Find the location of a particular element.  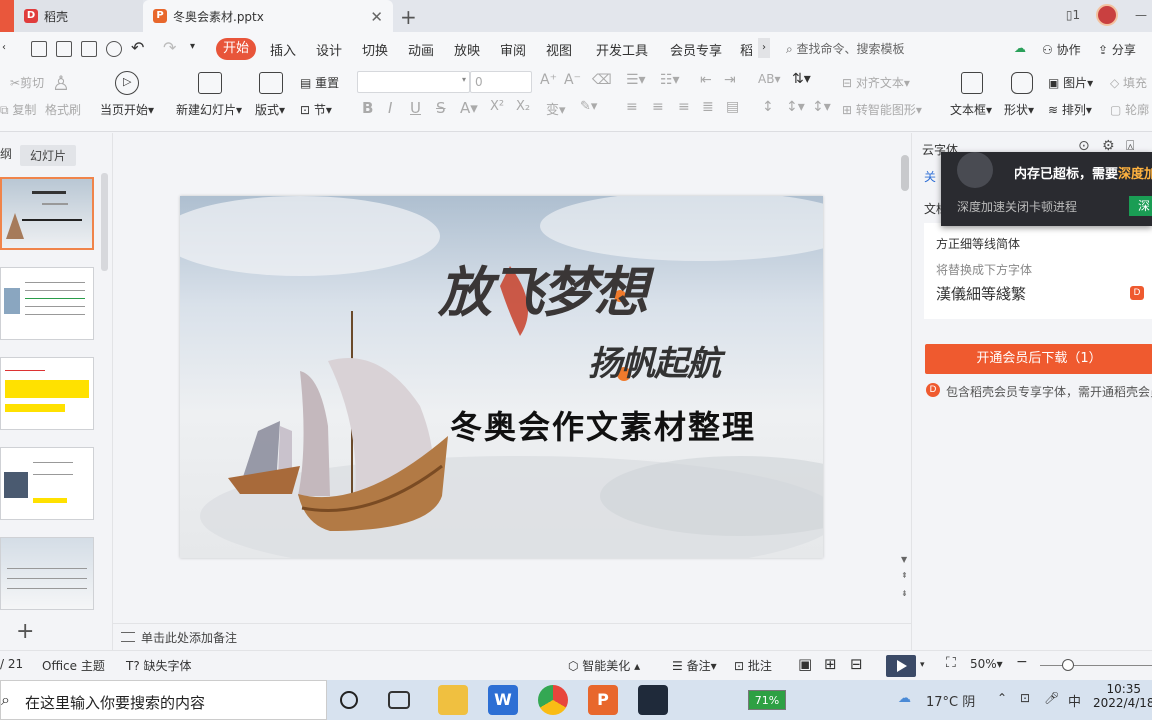

italic-icon: I is located at coordinates (390, 108).